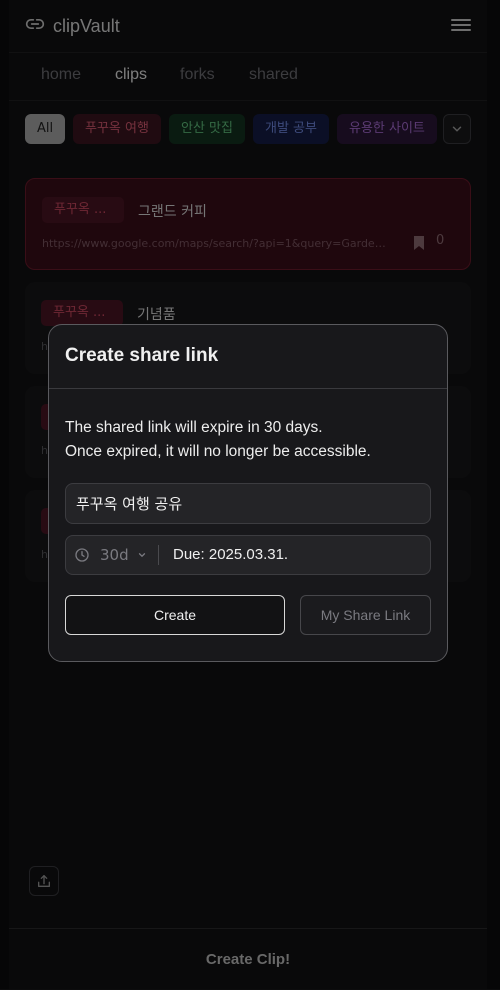  Describe the element at coordinates (194, 427) in the screenshot. I see `expiry-notice: The shared link will expire in 30 days.` at that location.